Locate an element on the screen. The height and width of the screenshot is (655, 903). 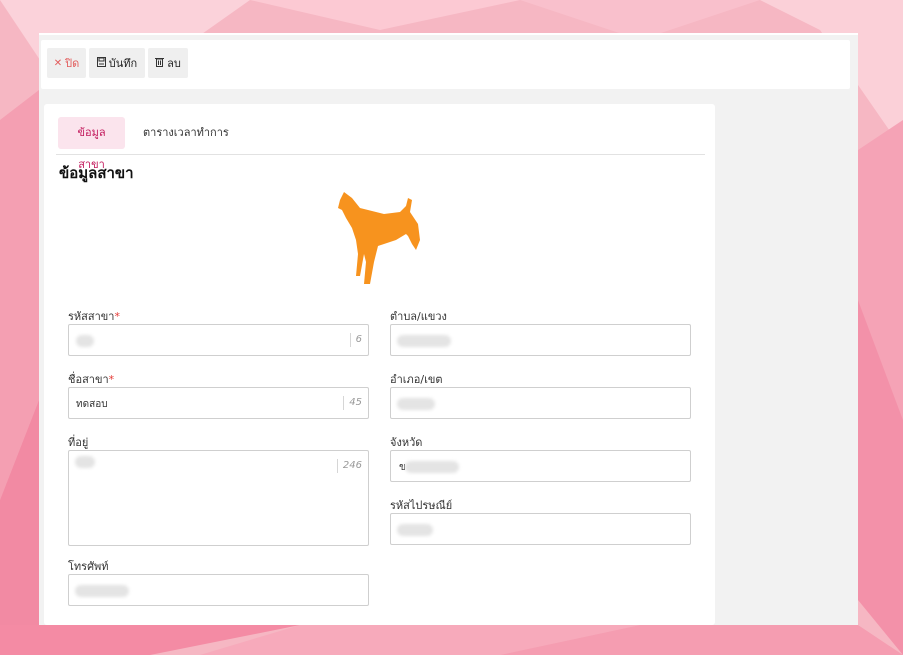
district-label: อำเภอ/เขต is located at coordinates (416, 379).